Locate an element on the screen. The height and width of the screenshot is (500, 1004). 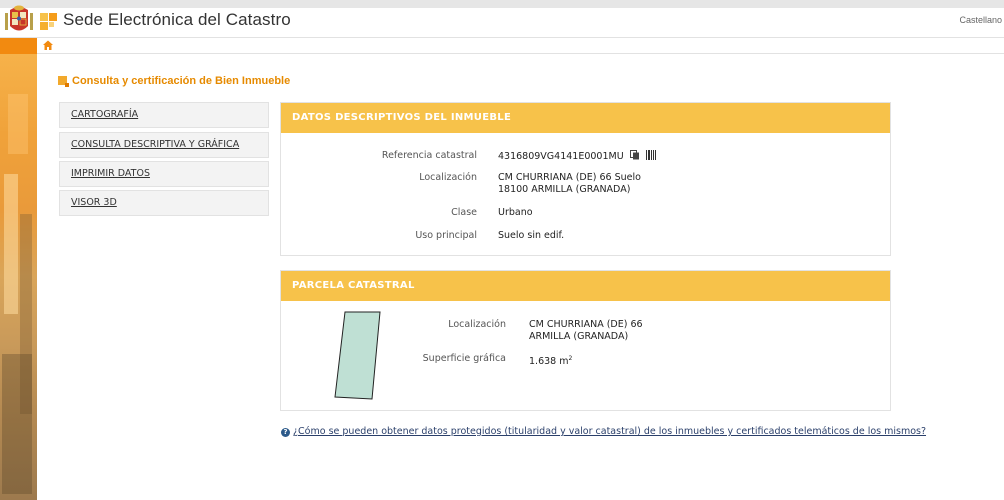
header: Sede Electrónica del Catastro Castellano is located at coordinates (502, 21).